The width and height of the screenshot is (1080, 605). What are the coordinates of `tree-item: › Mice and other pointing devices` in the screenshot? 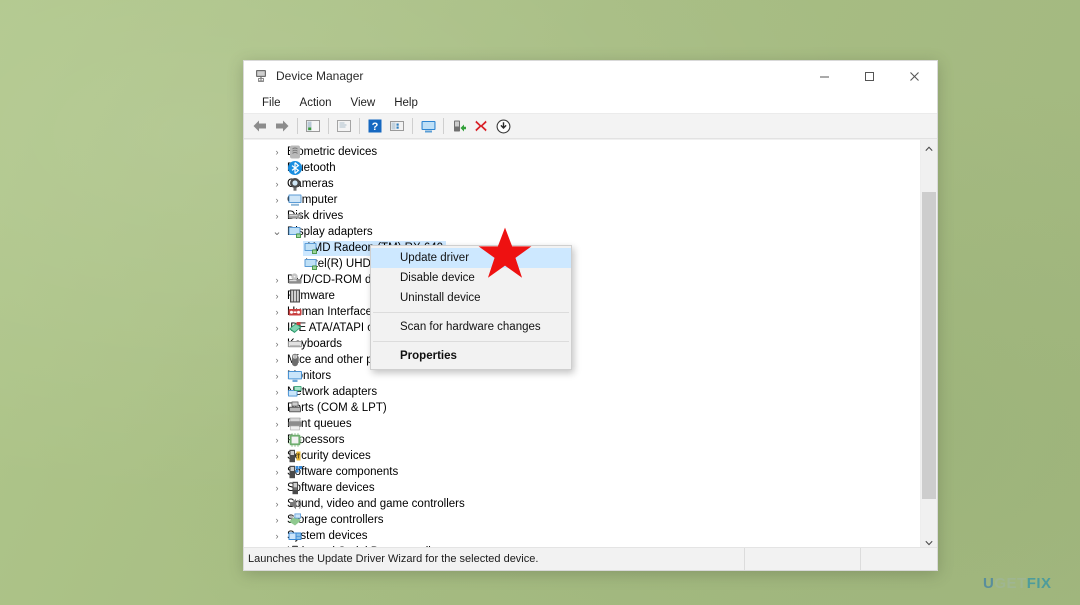 It's located at (582, 360).